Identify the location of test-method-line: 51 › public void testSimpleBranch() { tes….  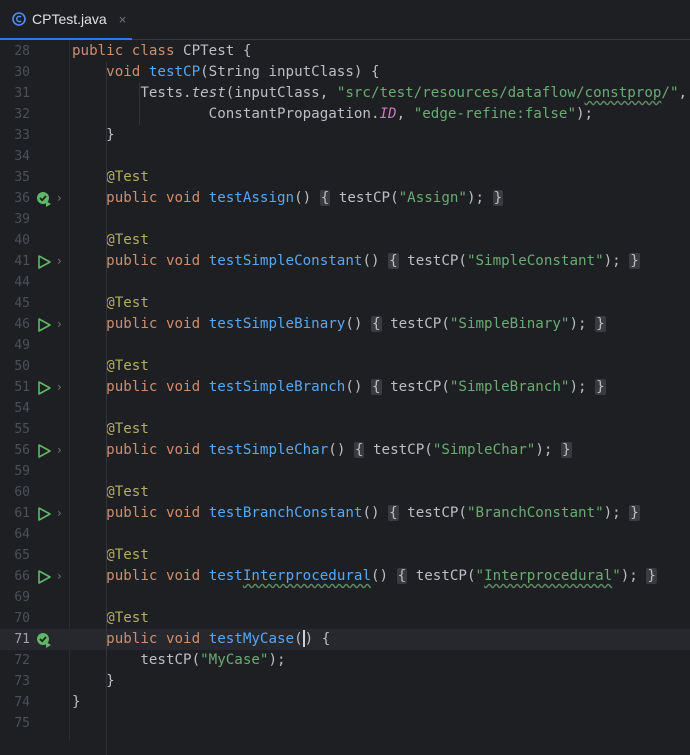
(345, 387).